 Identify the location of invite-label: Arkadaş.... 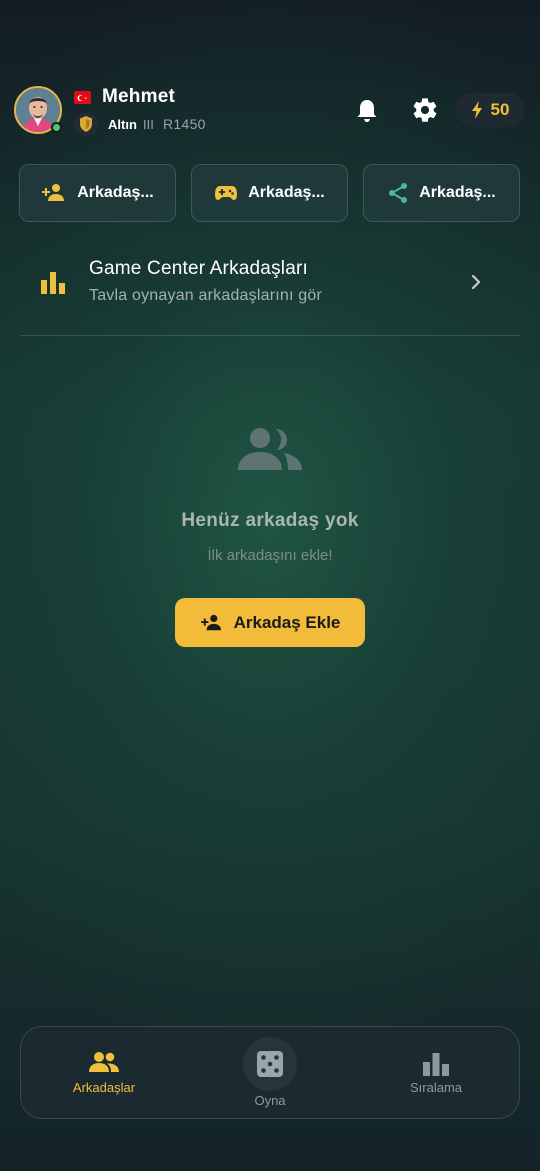
(286, 192).